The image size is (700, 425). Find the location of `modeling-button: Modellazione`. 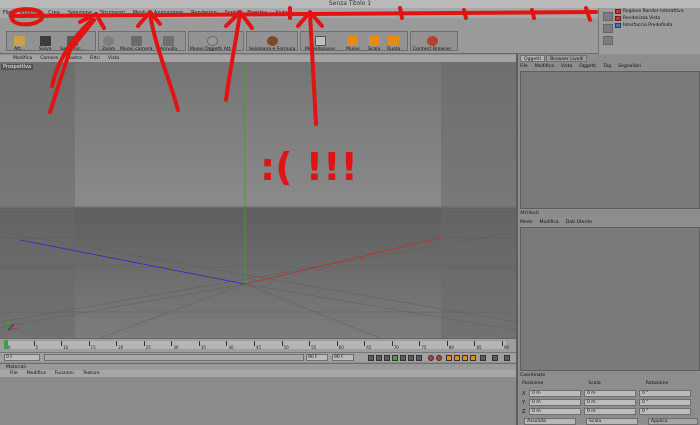

modeling-button: Modellazione is located at coordinates (320, 41).